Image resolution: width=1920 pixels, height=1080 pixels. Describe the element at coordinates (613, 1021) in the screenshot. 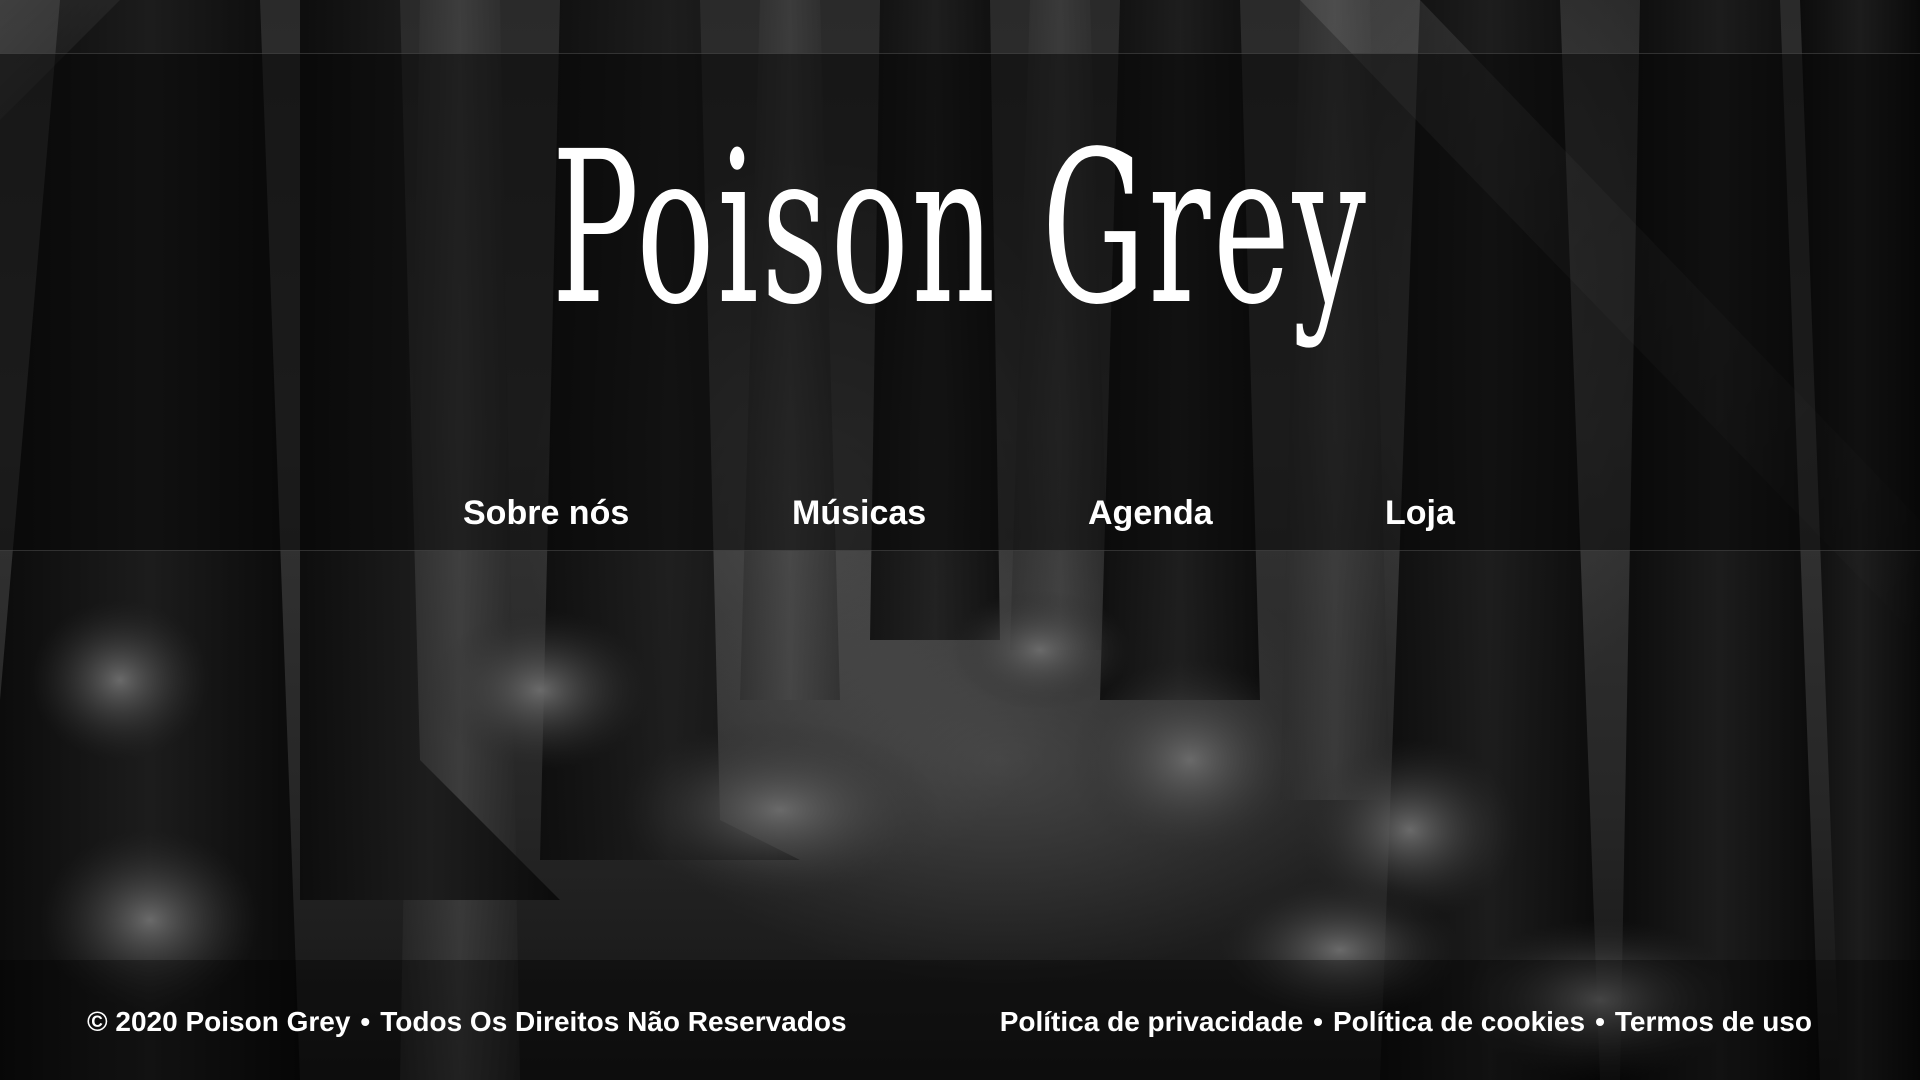

I see `rights-text: Todos Os Direitos Não Reservados` at that location.